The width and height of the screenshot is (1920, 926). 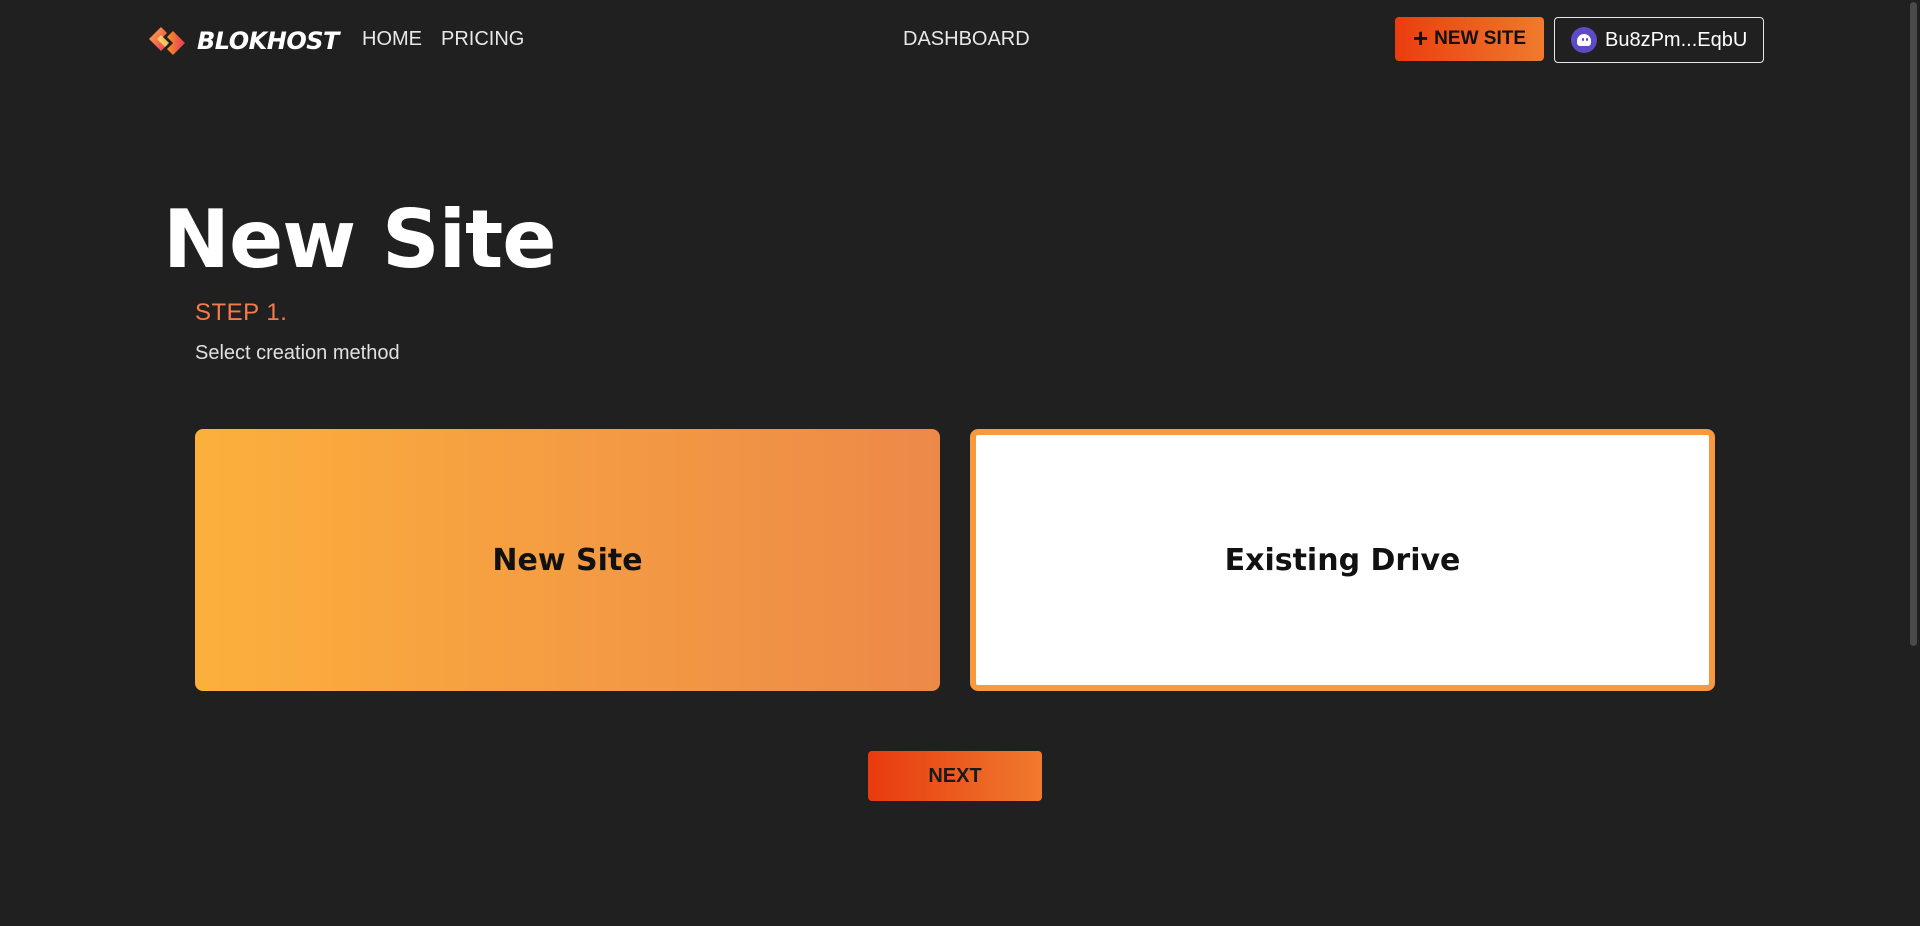 What do you see at coordinates (297, 353) in the screenshot?
I see `step-description: Select creation method` at bounding box center [297, 353].